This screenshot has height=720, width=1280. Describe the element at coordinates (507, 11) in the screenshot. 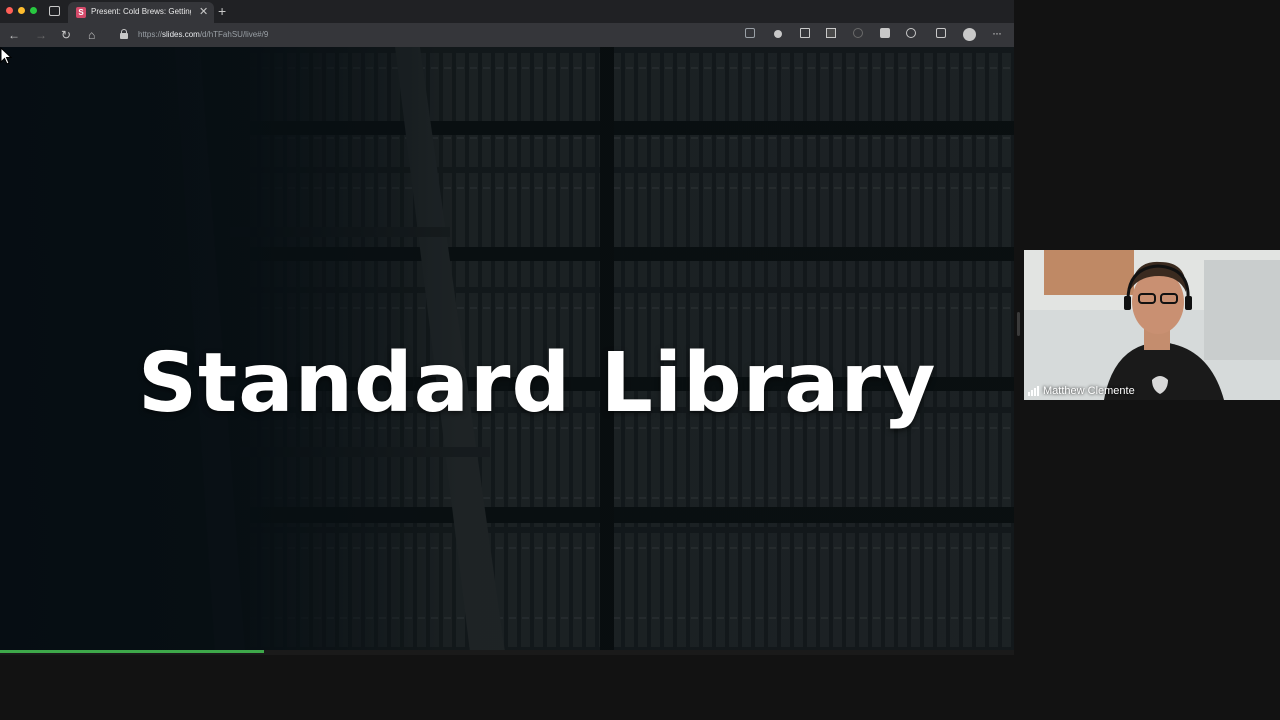

I see `tab-bar: S Present: Cold Brews: Getting ✕ +` at that location.